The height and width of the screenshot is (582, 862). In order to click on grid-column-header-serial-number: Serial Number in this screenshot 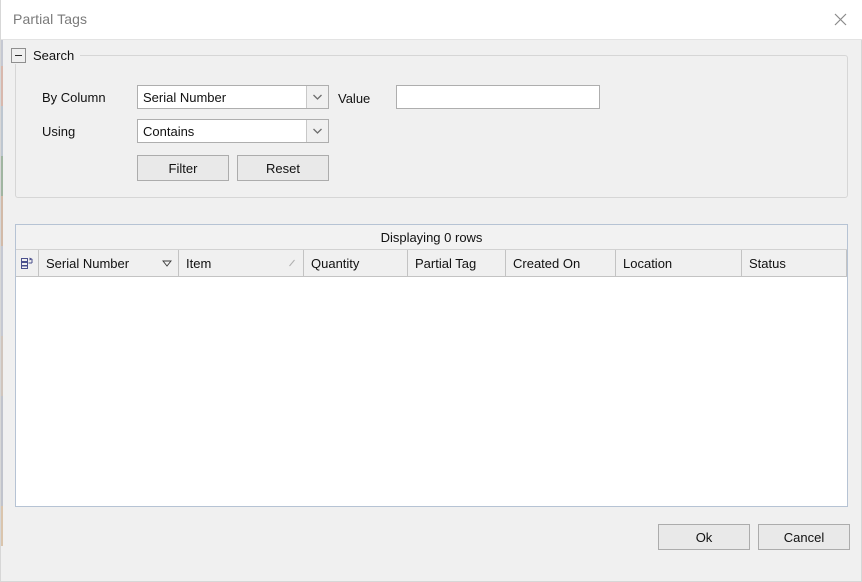, I will do `click(109, 263)`.